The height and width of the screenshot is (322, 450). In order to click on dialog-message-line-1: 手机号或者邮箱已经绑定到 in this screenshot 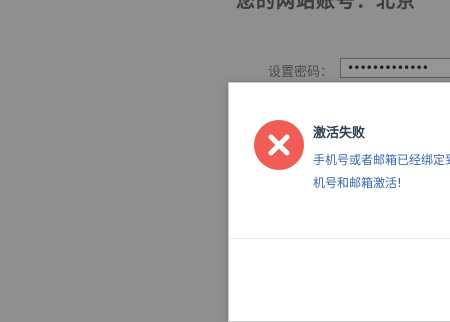, I will do `click(381, 160)`.